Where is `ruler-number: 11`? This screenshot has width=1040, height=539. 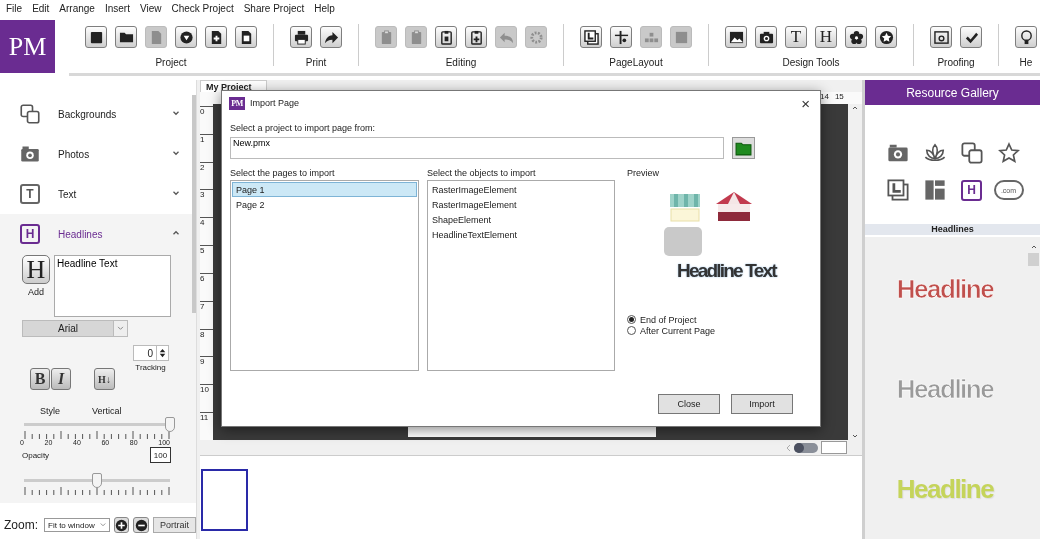 ruler-number: 11 is located at coordinates (204, 418).